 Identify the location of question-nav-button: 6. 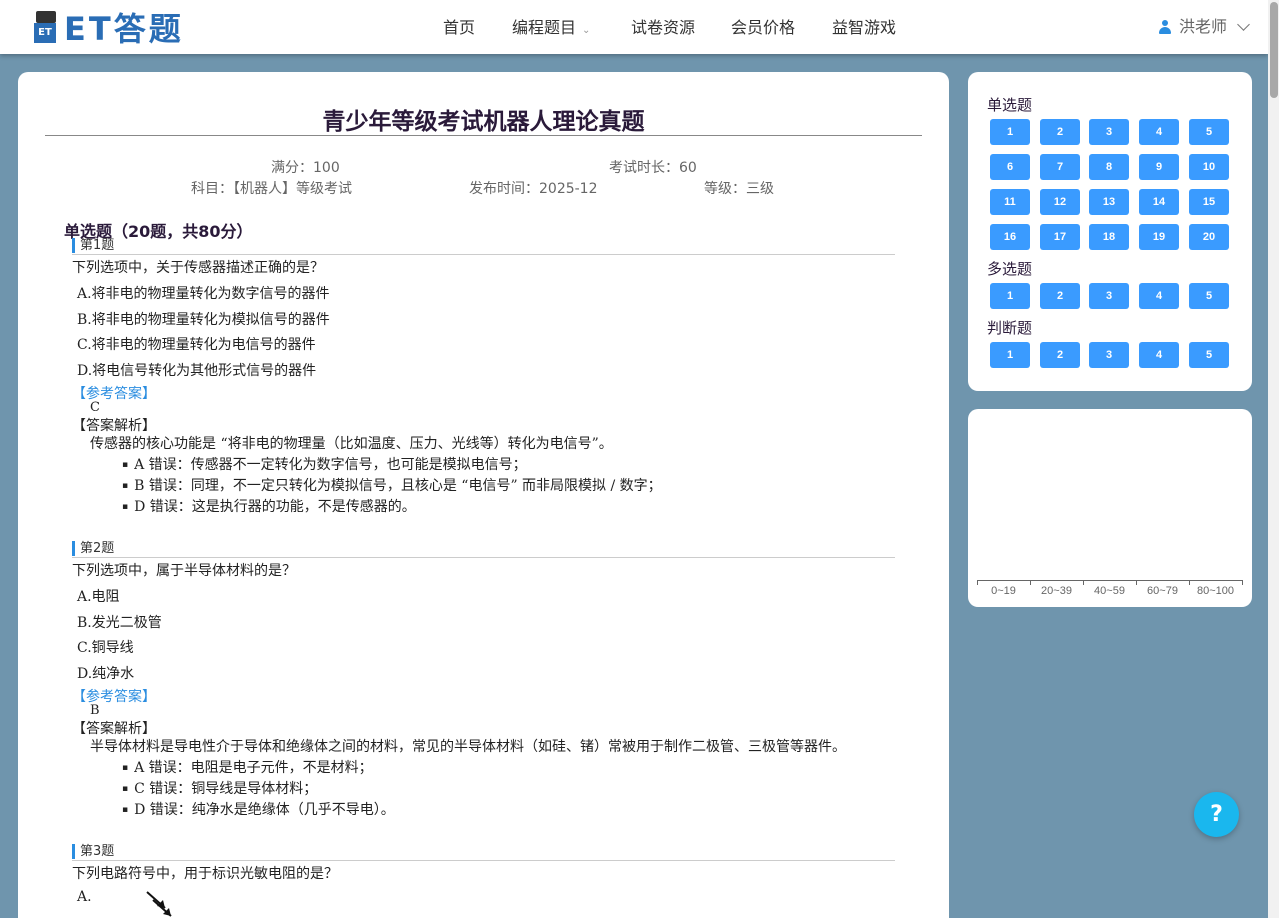
(1010, 167).